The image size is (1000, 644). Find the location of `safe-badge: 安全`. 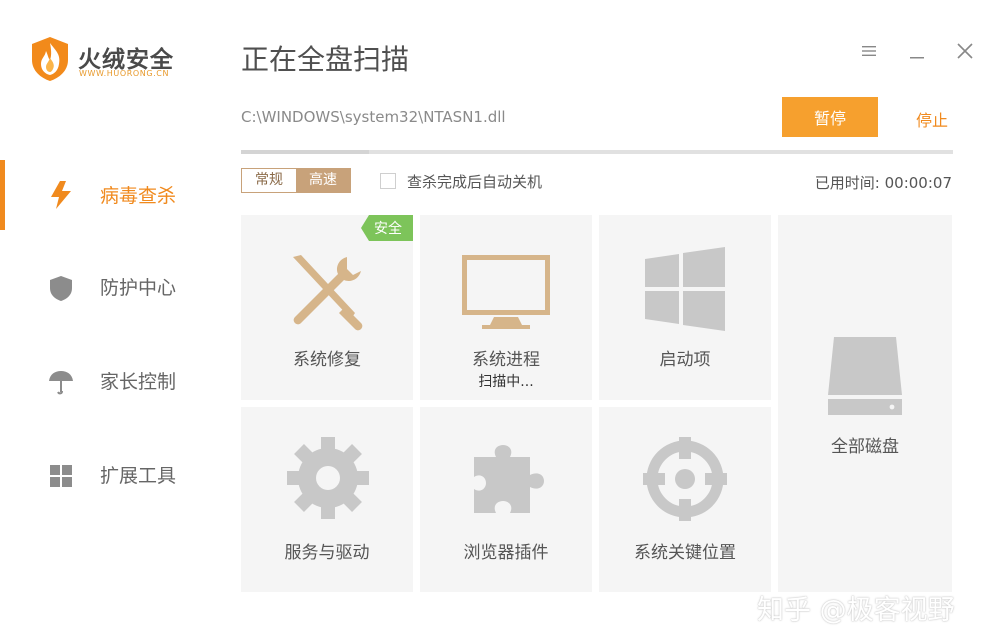

safe-badge: 安全 is located at coordinates (387, 228).